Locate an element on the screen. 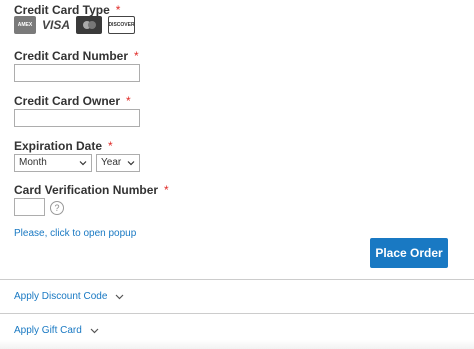 The width and height of the screenshot is (474, 349). card-owner-label-text: Credit Card Owner is located at coordinates (67, 101).